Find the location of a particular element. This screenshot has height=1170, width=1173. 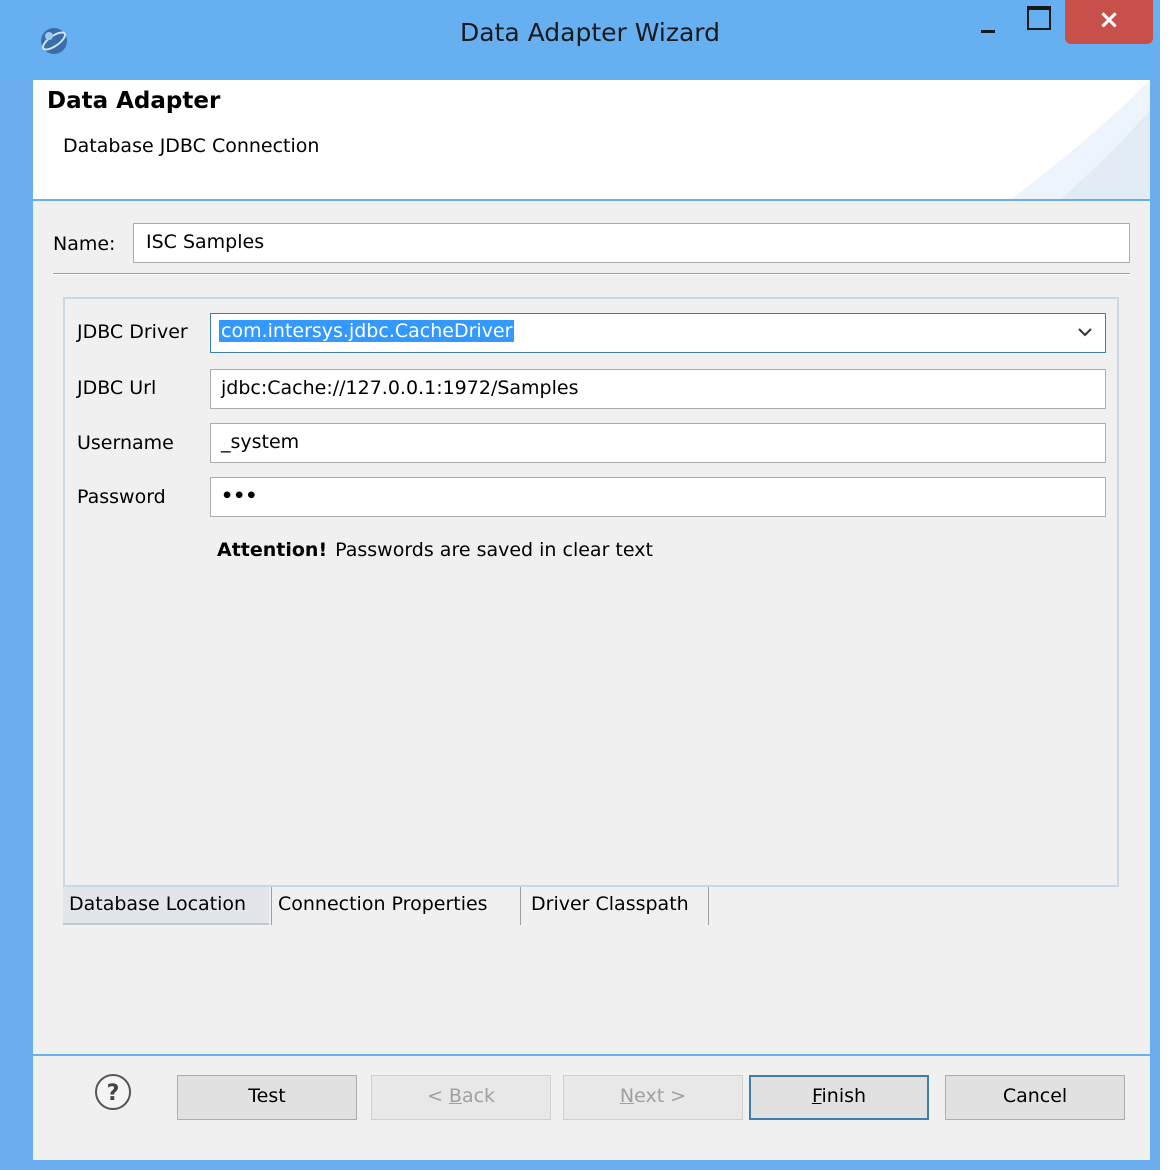

title-bar: Data Adapter Wizard × is located at coordinates (580, 40).